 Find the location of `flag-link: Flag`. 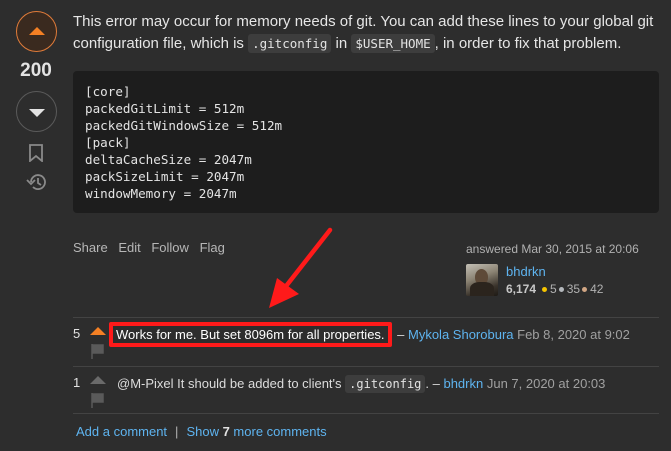

flag-link: Flag is located at coordinates (212, 247).